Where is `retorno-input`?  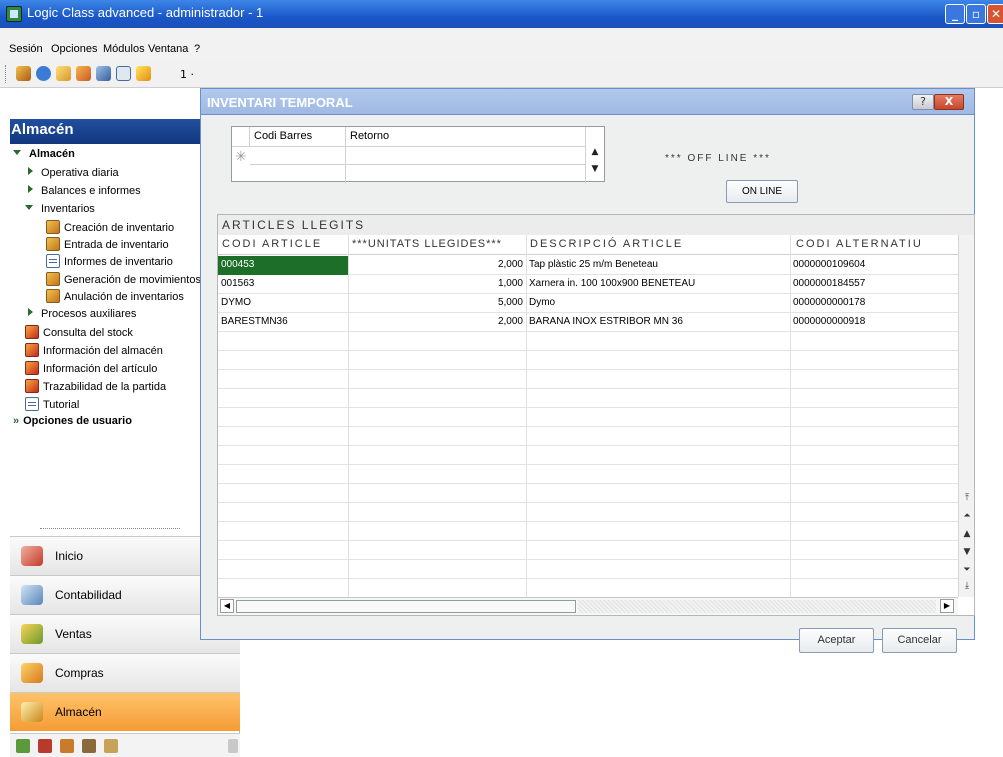 retorno-input is located at coordinates (466, 156).